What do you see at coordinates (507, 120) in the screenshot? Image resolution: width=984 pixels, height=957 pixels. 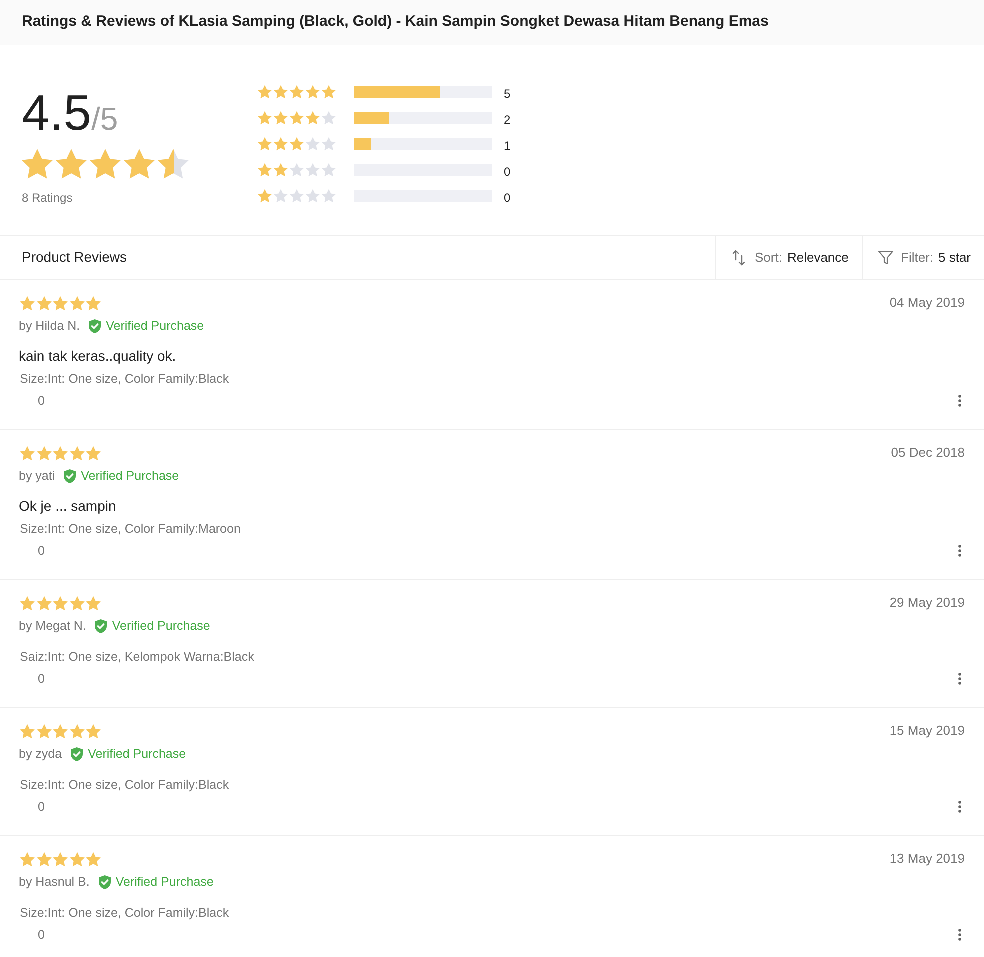 I see `rating-count: 2` at bounding box center [507, 120].